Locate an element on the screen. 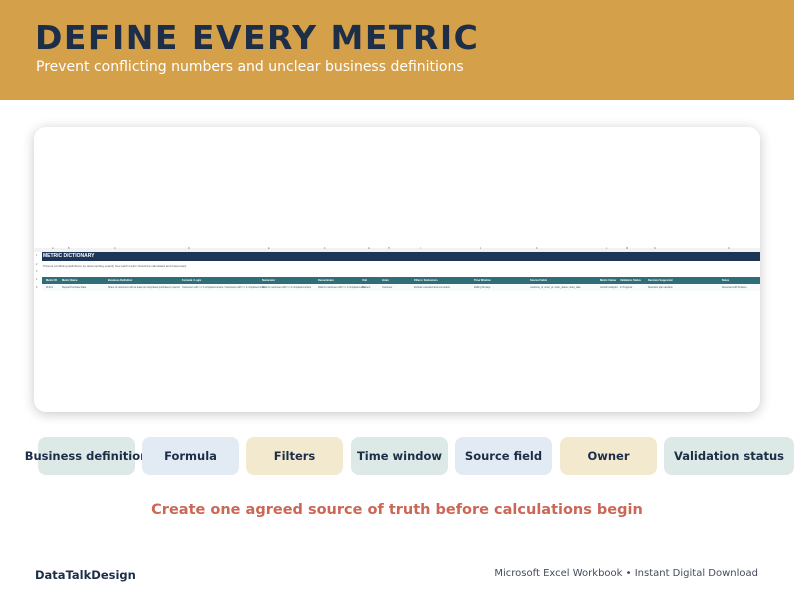 This screenshot has width=794, height=596. sheet-cell: Growth Analytics is located at coordinates (609, 287).